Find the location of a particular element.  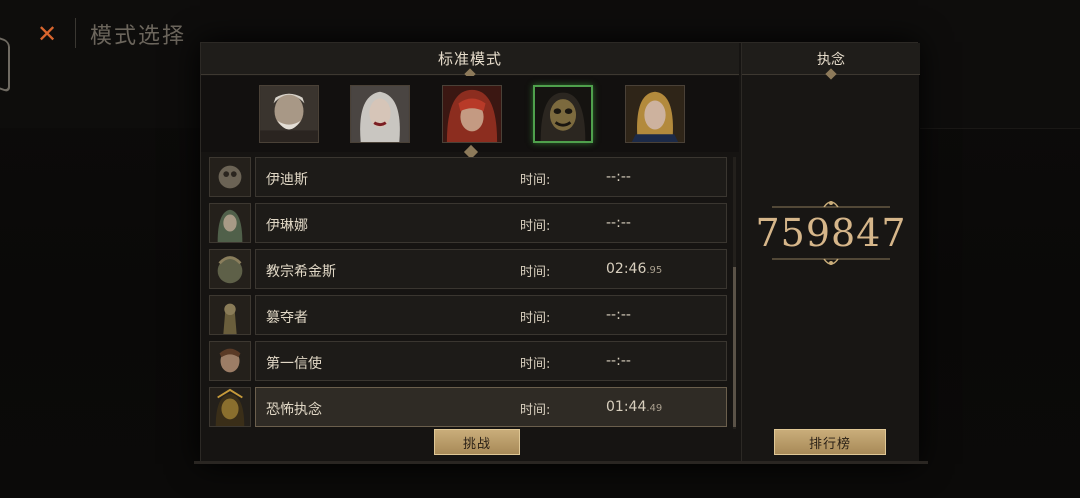

portrait-red-hood-woman is located at coordinates (472, 114).